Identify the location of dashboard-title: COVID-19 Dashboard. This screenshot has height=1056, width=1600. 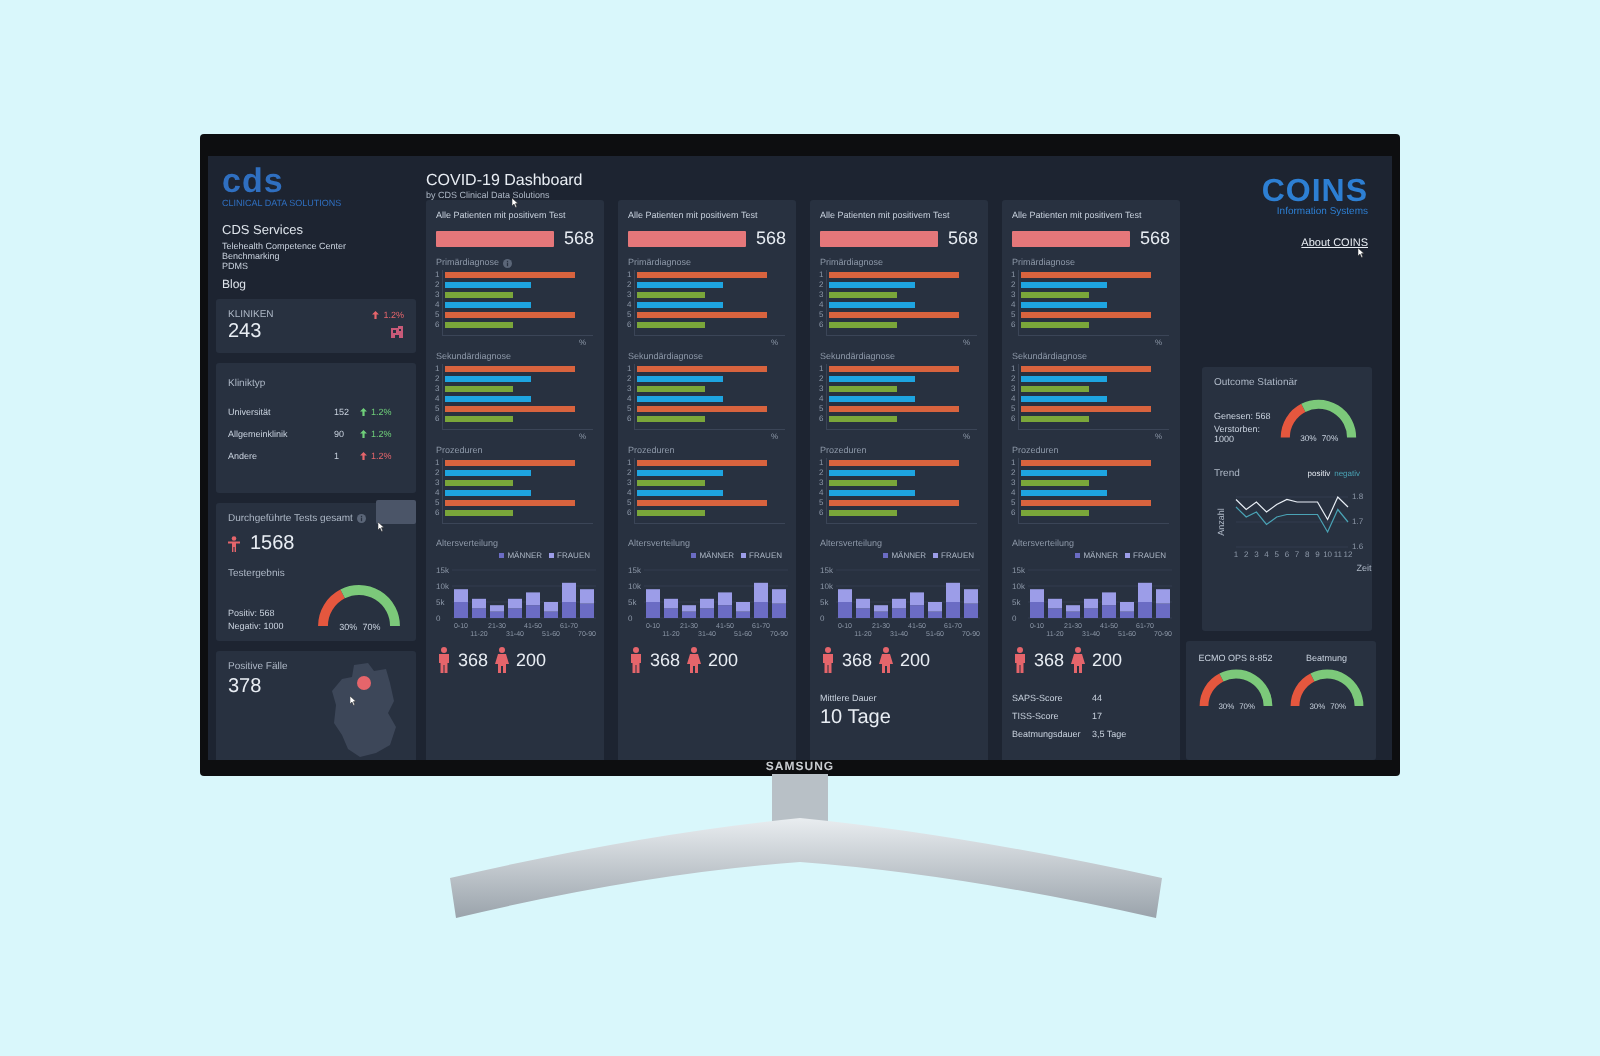
(505, 181).